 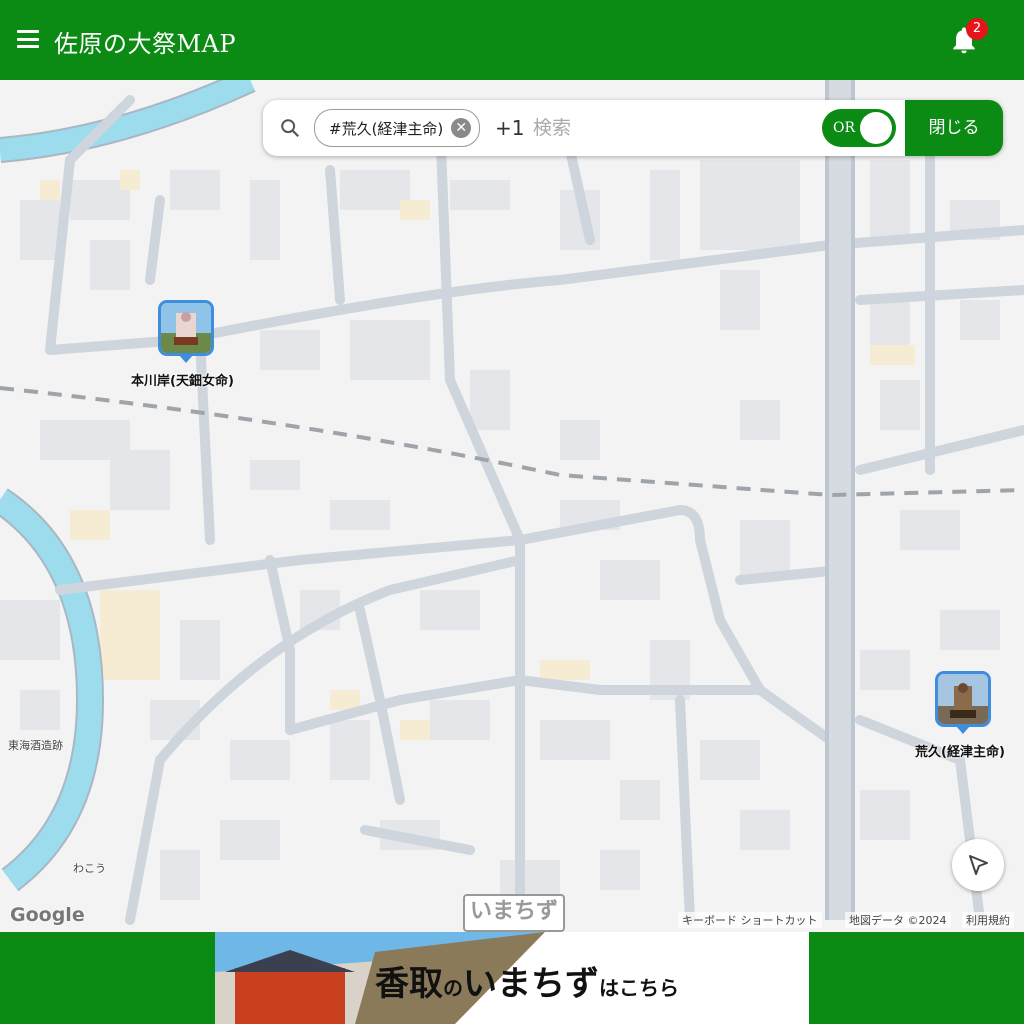 I want to click on marker-label: 本川岸(天鈿女命), so click(x=182, y=379).